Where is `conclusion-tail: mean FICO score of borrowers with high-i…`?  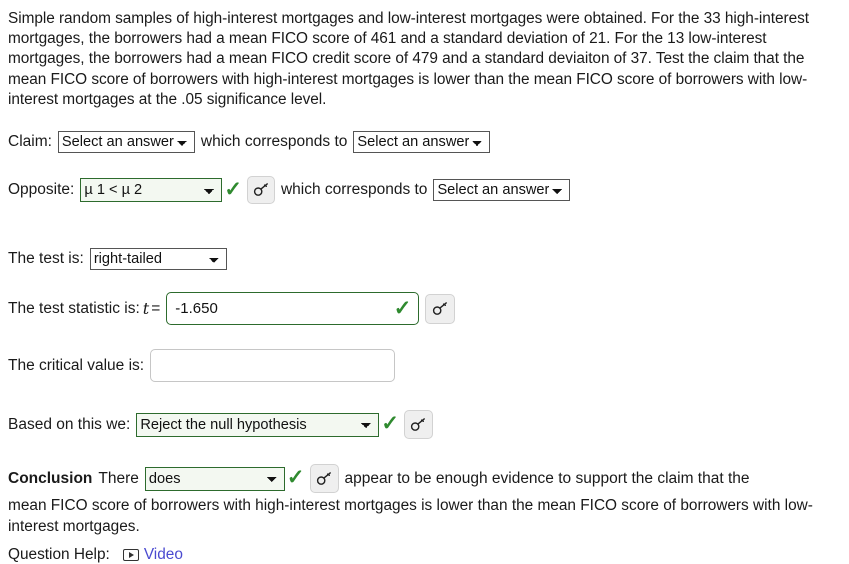 conclusion-tail: mean FICO score of borrowers with high-i… is located at coordinates (410, 516).